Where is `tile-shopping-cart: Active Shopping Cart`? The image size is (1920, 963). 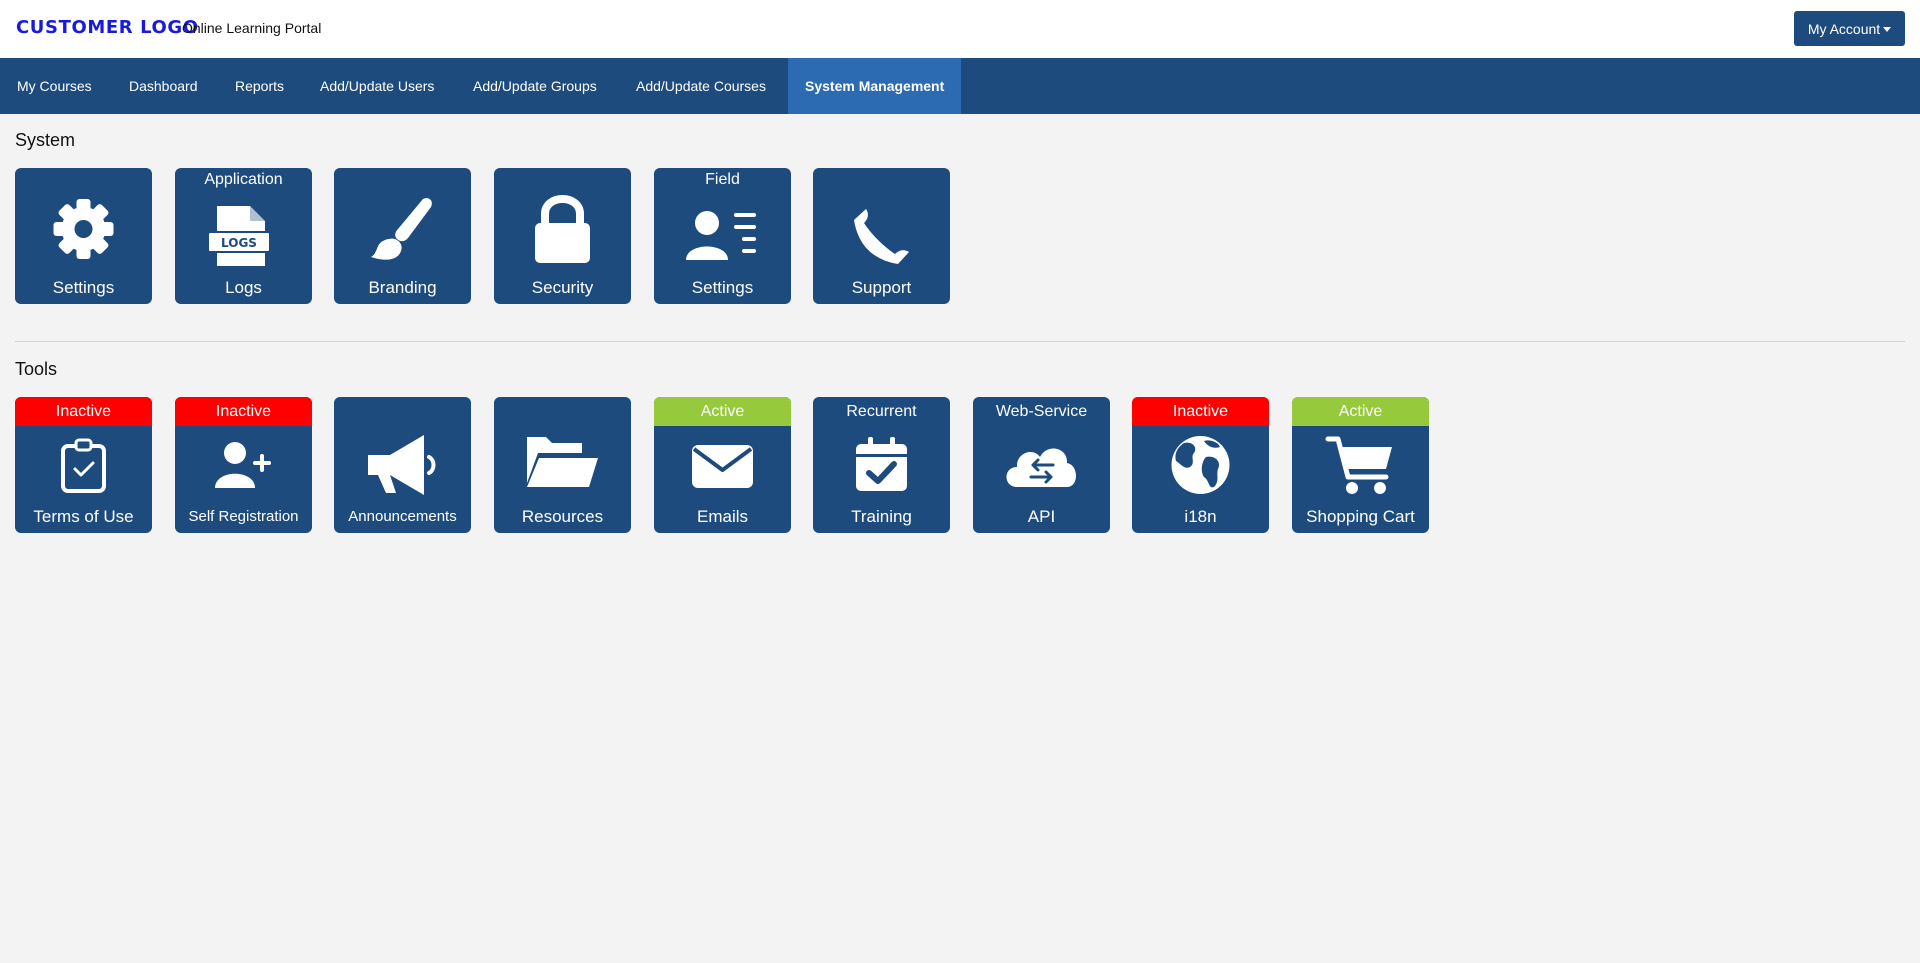 tile-shopping-cart: Active Shopping Cart is located at coordinates (1360, 465).